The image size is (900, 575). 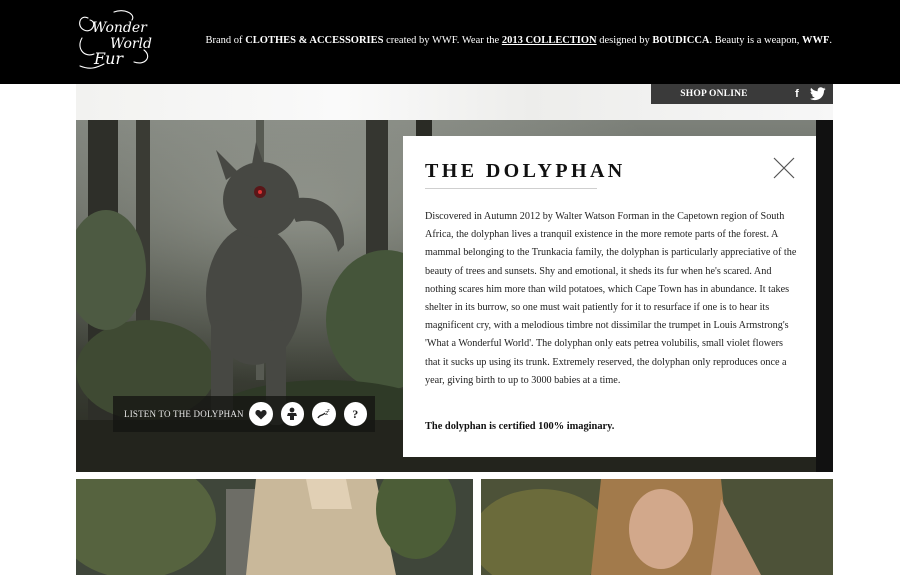 What do you see at coordinates (681, 40) in the screenshot?
I see `designer-name: BOUDICCA` at bounding box center [681, 40].